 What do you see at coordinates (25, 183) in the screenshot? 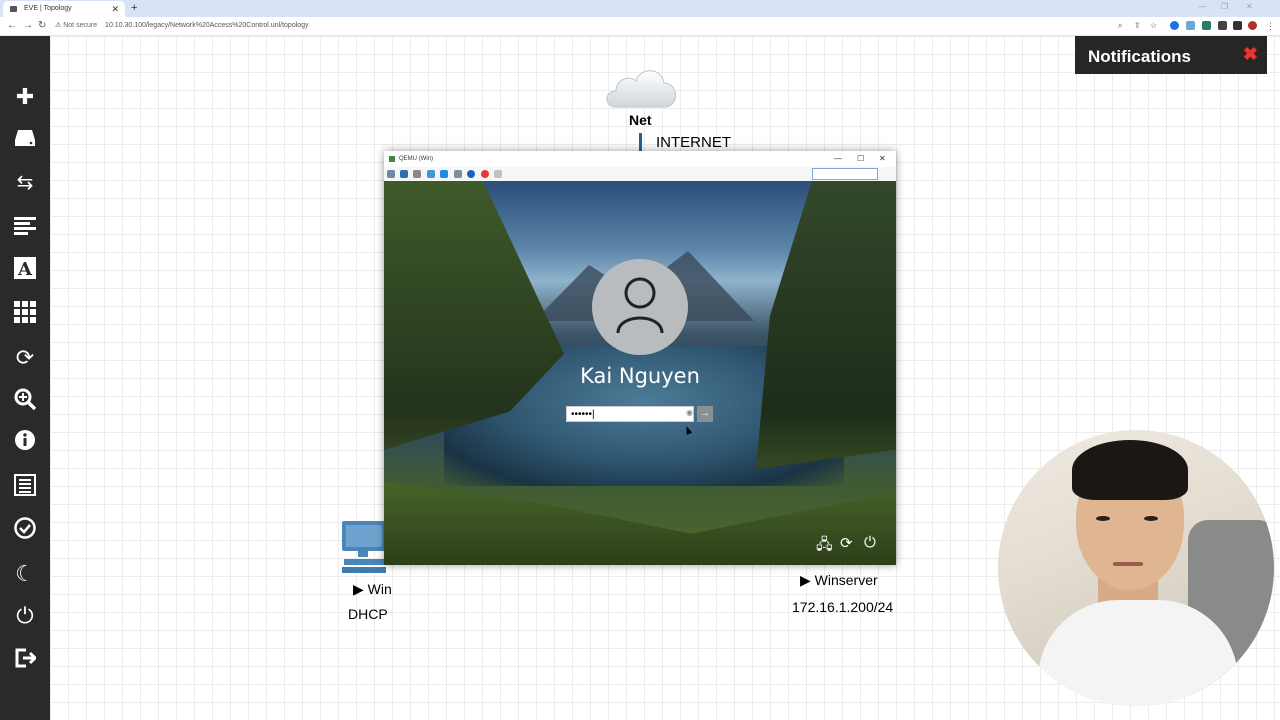
I see `swap-icon: ⇆` at bounding box center [25, 183].